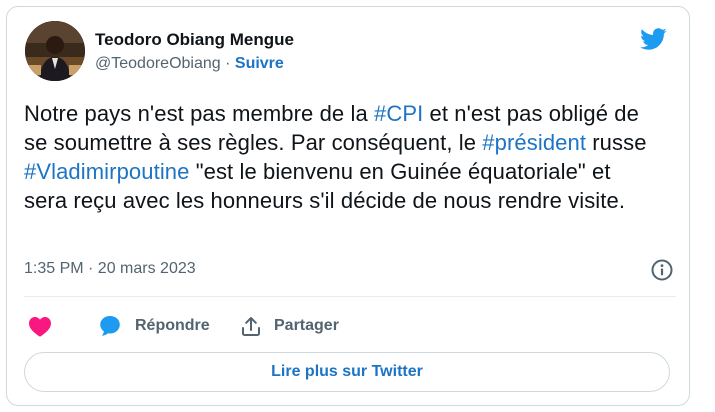 This screenshot has width=715, height=412. Describe the element at coordinates (199, 113) in the screenshot. I see `tweet-text-segment: Notre pays n'est pas membre de la` at that location.